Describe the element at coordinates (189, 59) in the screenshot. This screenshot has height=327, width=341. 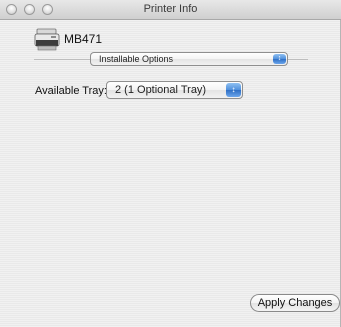
I see `section-popup-button: Installable Options ↕` at that location.